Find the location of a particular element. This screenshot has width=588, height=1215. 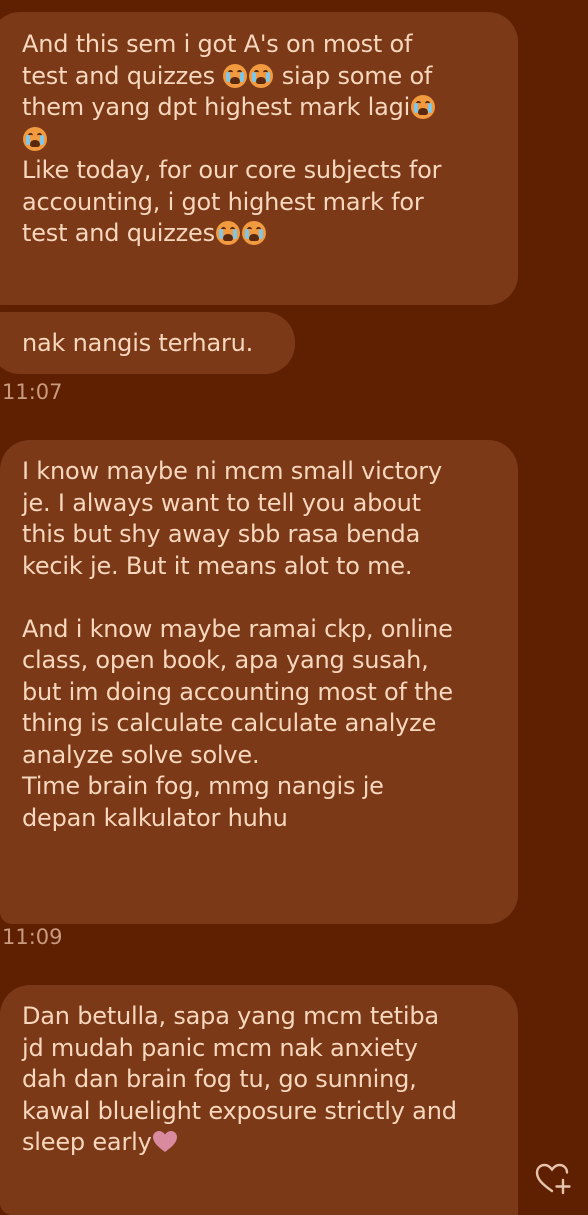

pink-heart-icon is located at coordinates (164, 1141).